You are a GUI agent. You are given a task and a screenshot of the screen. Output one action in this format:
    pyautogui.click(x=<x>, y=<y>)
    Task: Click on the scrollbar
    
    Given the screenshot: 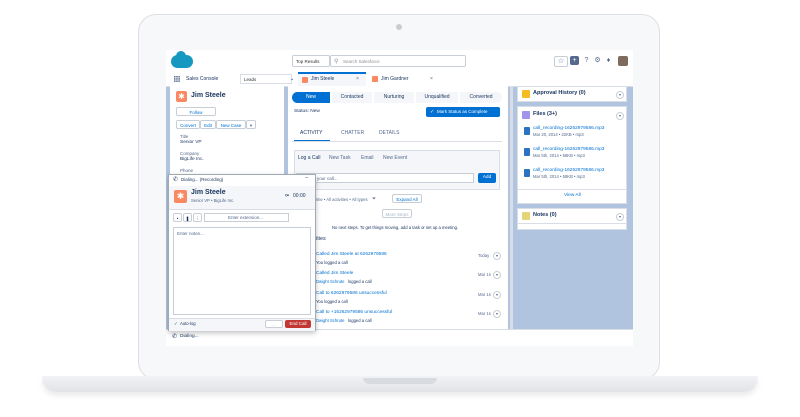 What is the action you would take?
    pyautogui.click(x=511, y=208)
    